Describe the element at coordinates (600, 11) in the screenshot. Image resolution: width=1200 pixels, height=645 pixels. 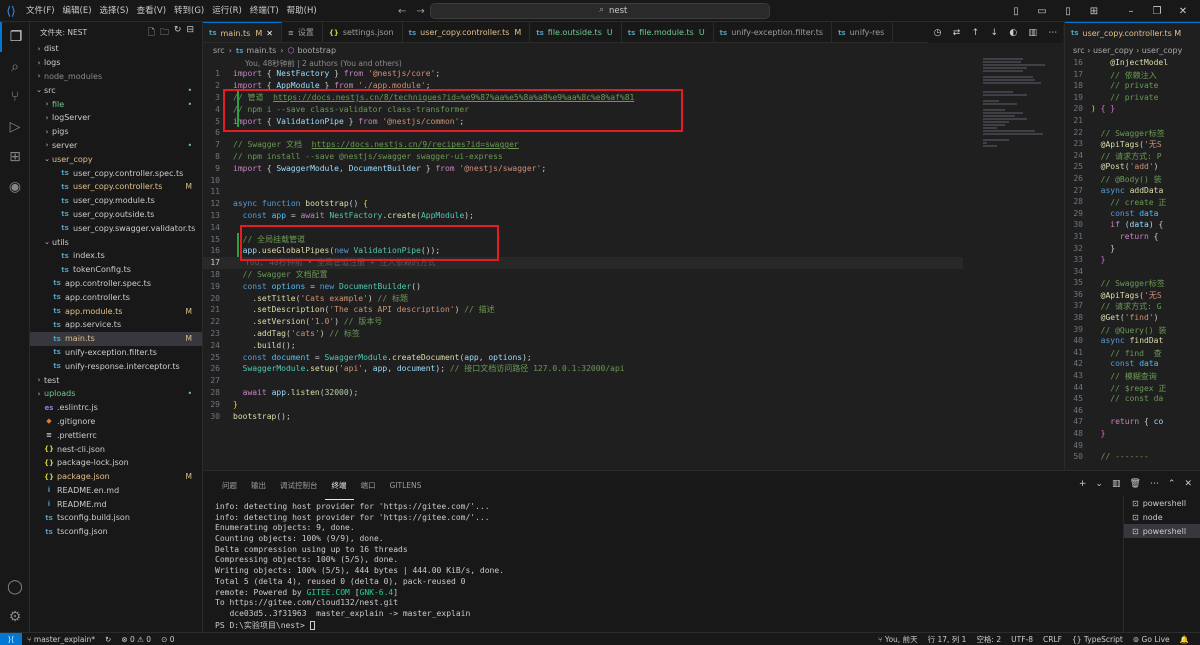
I see `command-center-search: ⌕ nest` at that location.